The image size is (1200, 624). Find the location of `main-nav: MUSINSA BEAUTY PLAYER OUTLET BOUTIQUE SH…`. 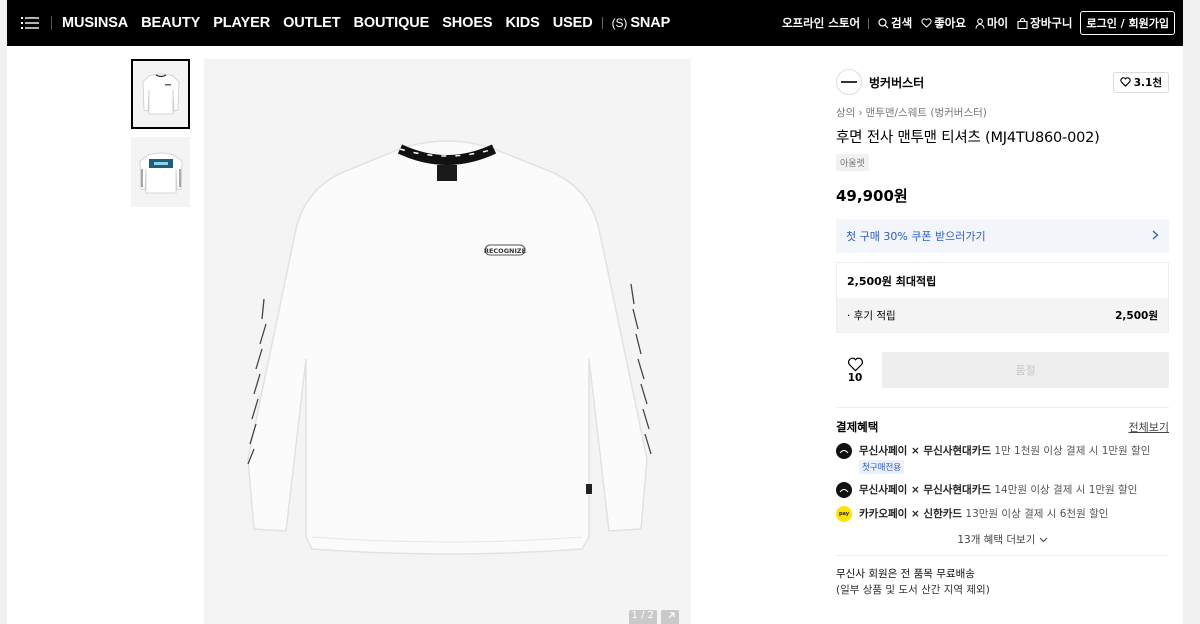

main-nav: MUSINSA BEAUTY PLAYER OUTLET BOUTIQUE SH… is located at coordinates (372, 23).